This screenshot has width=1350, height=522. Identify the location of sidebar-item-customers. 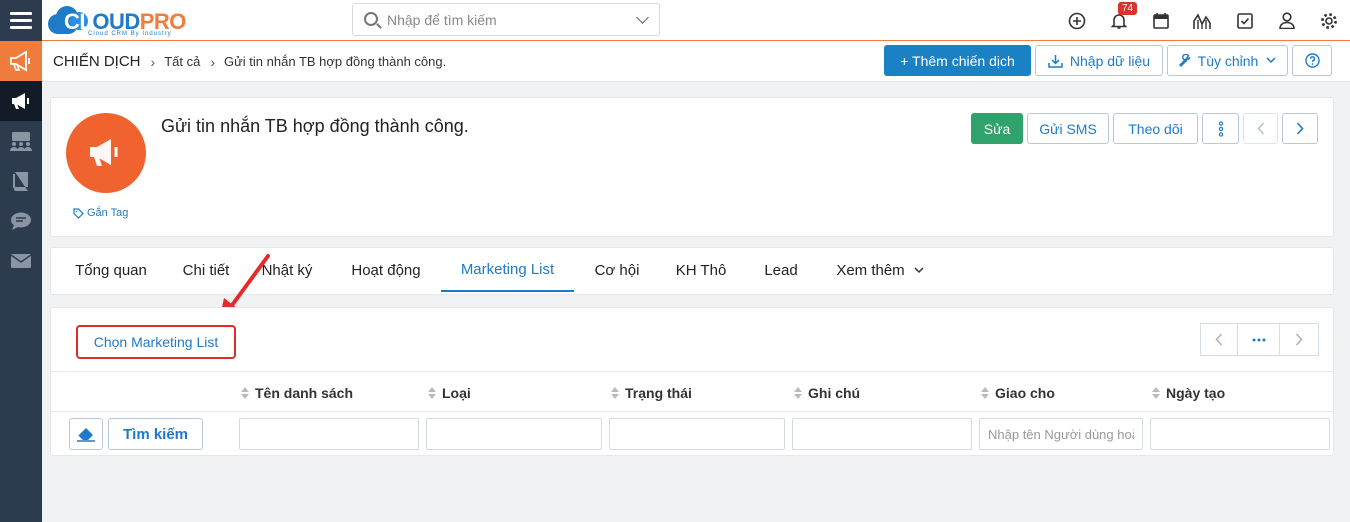
(21, 141).